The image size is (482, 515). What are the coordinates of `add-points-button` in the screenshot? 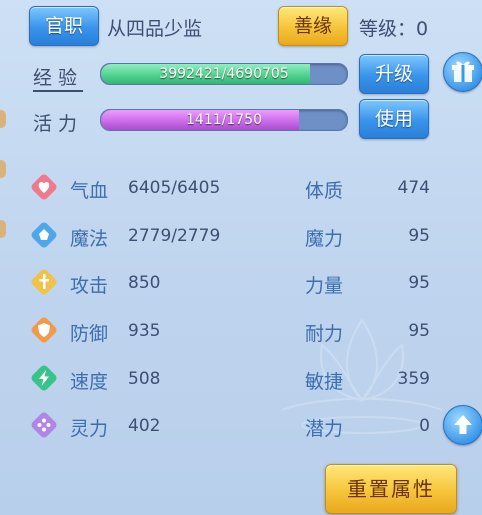 It's located at (462, 425).